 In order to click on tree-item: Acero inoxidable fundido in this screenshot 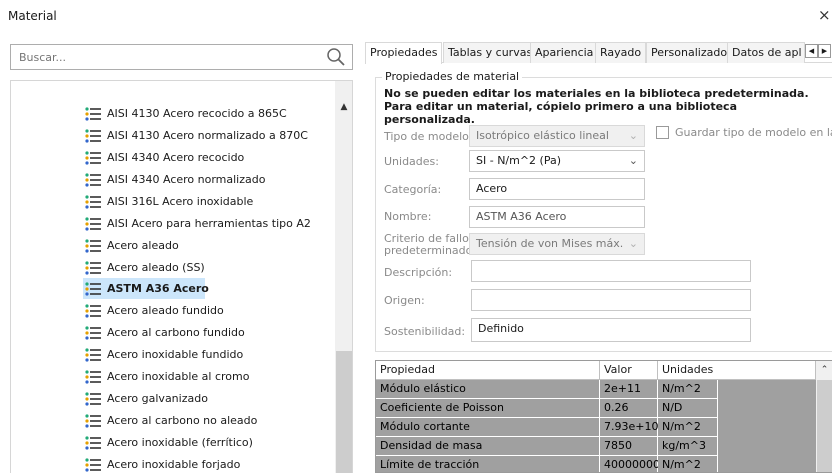, I will do `click(214, 354)`.